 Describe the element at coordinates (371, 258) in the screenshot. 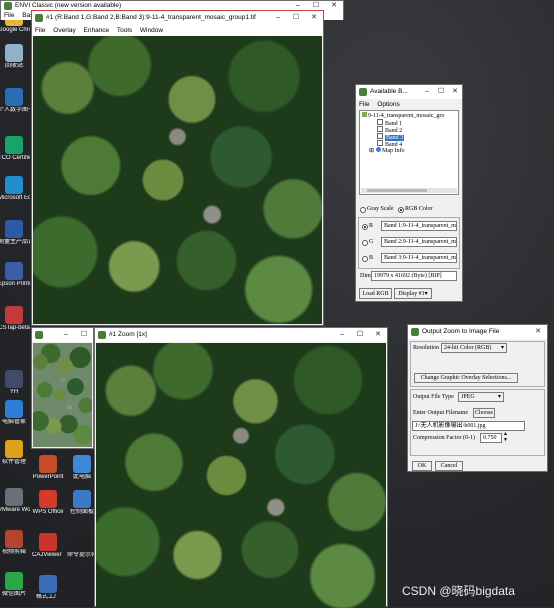

I see `blue-channel-label: B` at that location.